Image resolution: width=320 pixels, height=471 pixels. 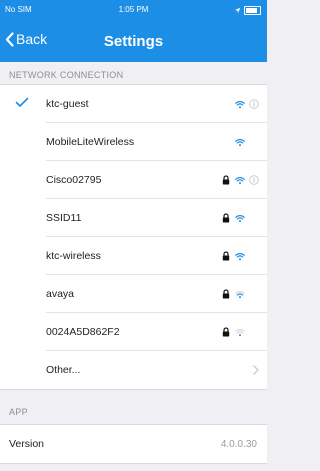 What do you see at coordinates (237, 10) in the screenshot?
I see `location-icon` at bounding box center [237, 10].